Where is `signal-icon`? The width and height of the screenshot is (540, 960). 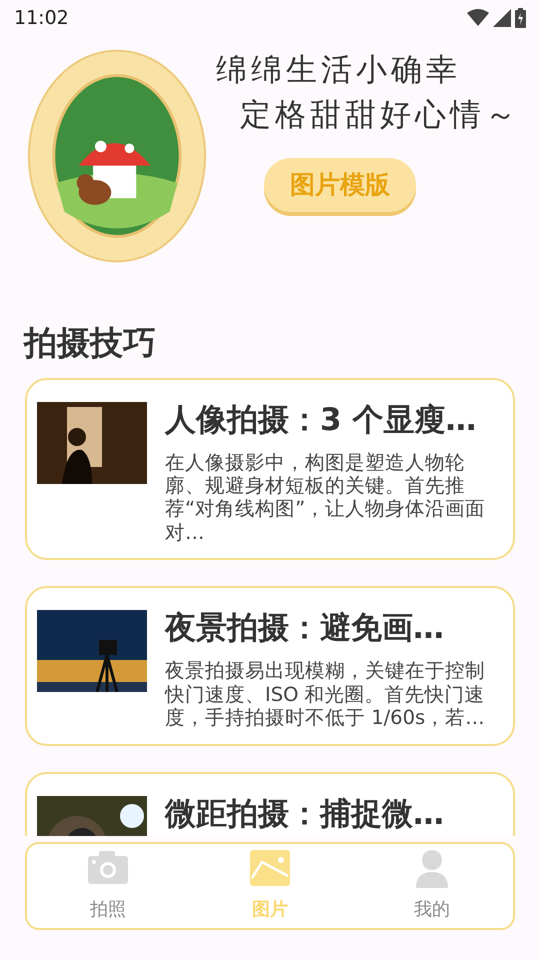
signal-icon is located at coordinates (502, 18).